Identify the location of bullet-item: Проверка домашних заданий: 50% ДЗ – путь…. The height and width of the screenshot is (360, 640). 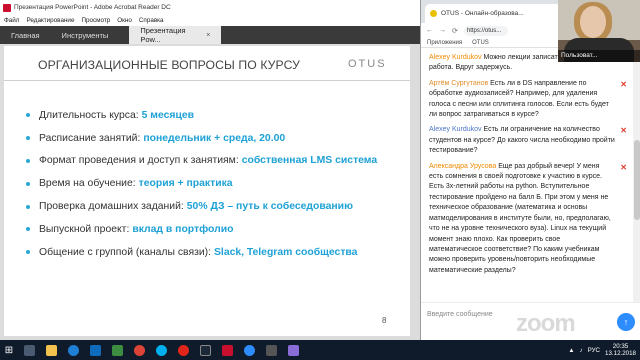
(216, 206).